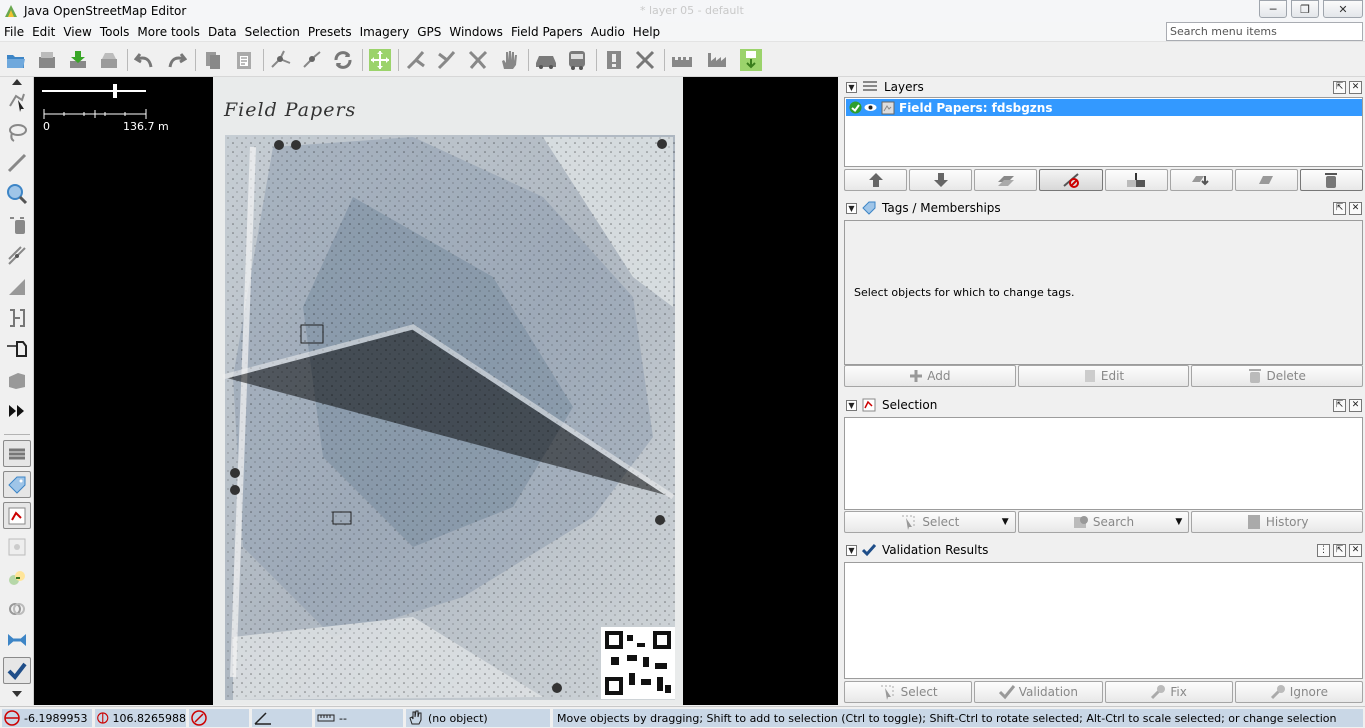 Image resolution: width=1365 pixels, height=728 pixels. What do you see at coordinates (244, 60) in the screenshot?
I see `paste-button` at bounding box center [244, 60].